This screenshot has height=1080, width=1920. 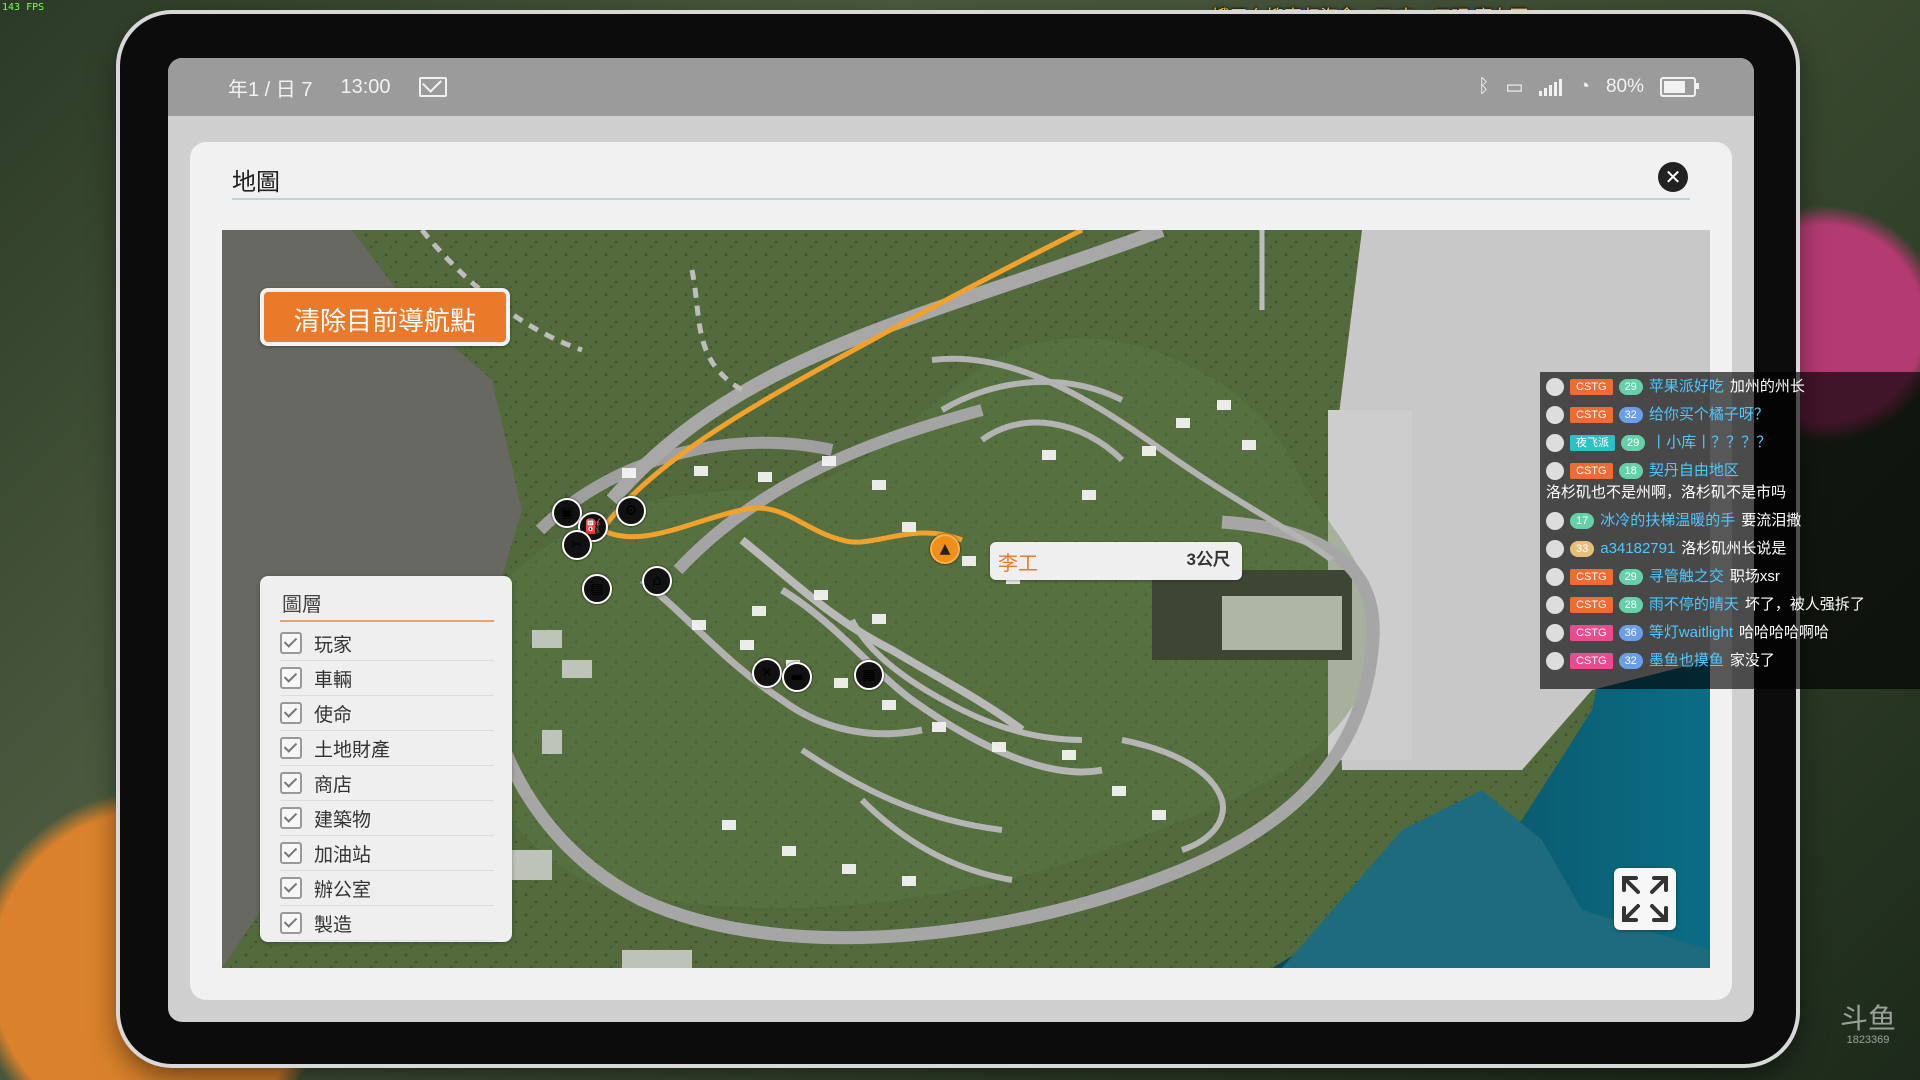 What do you see at coordinates (337, 87) in the screenshot?
I see `status-left-group: 年1 / 日 7 13:00` at bounding box center [337, 87].